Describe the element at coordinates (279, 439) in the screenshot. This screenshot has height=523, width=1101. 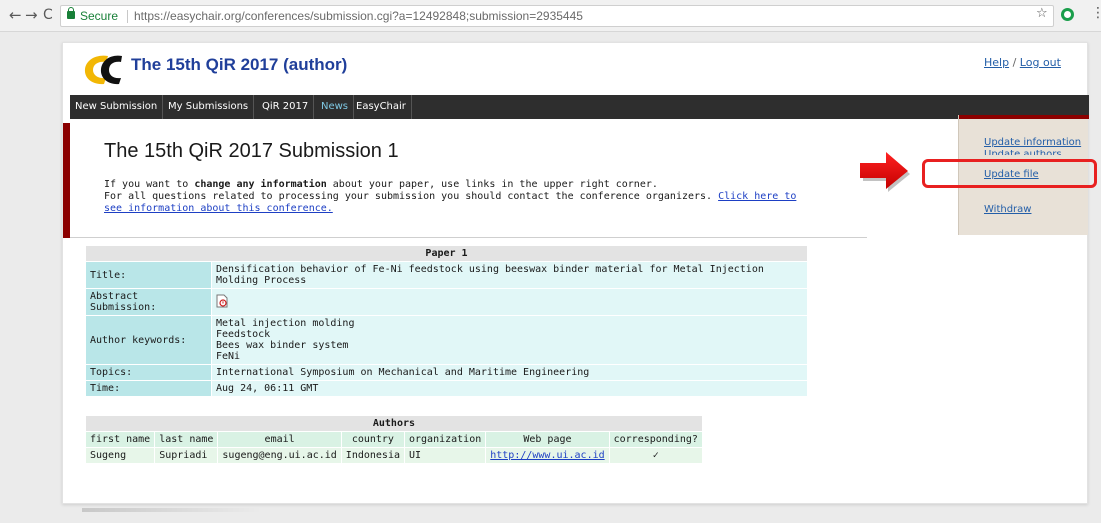
I see `column-header: email` at that location.